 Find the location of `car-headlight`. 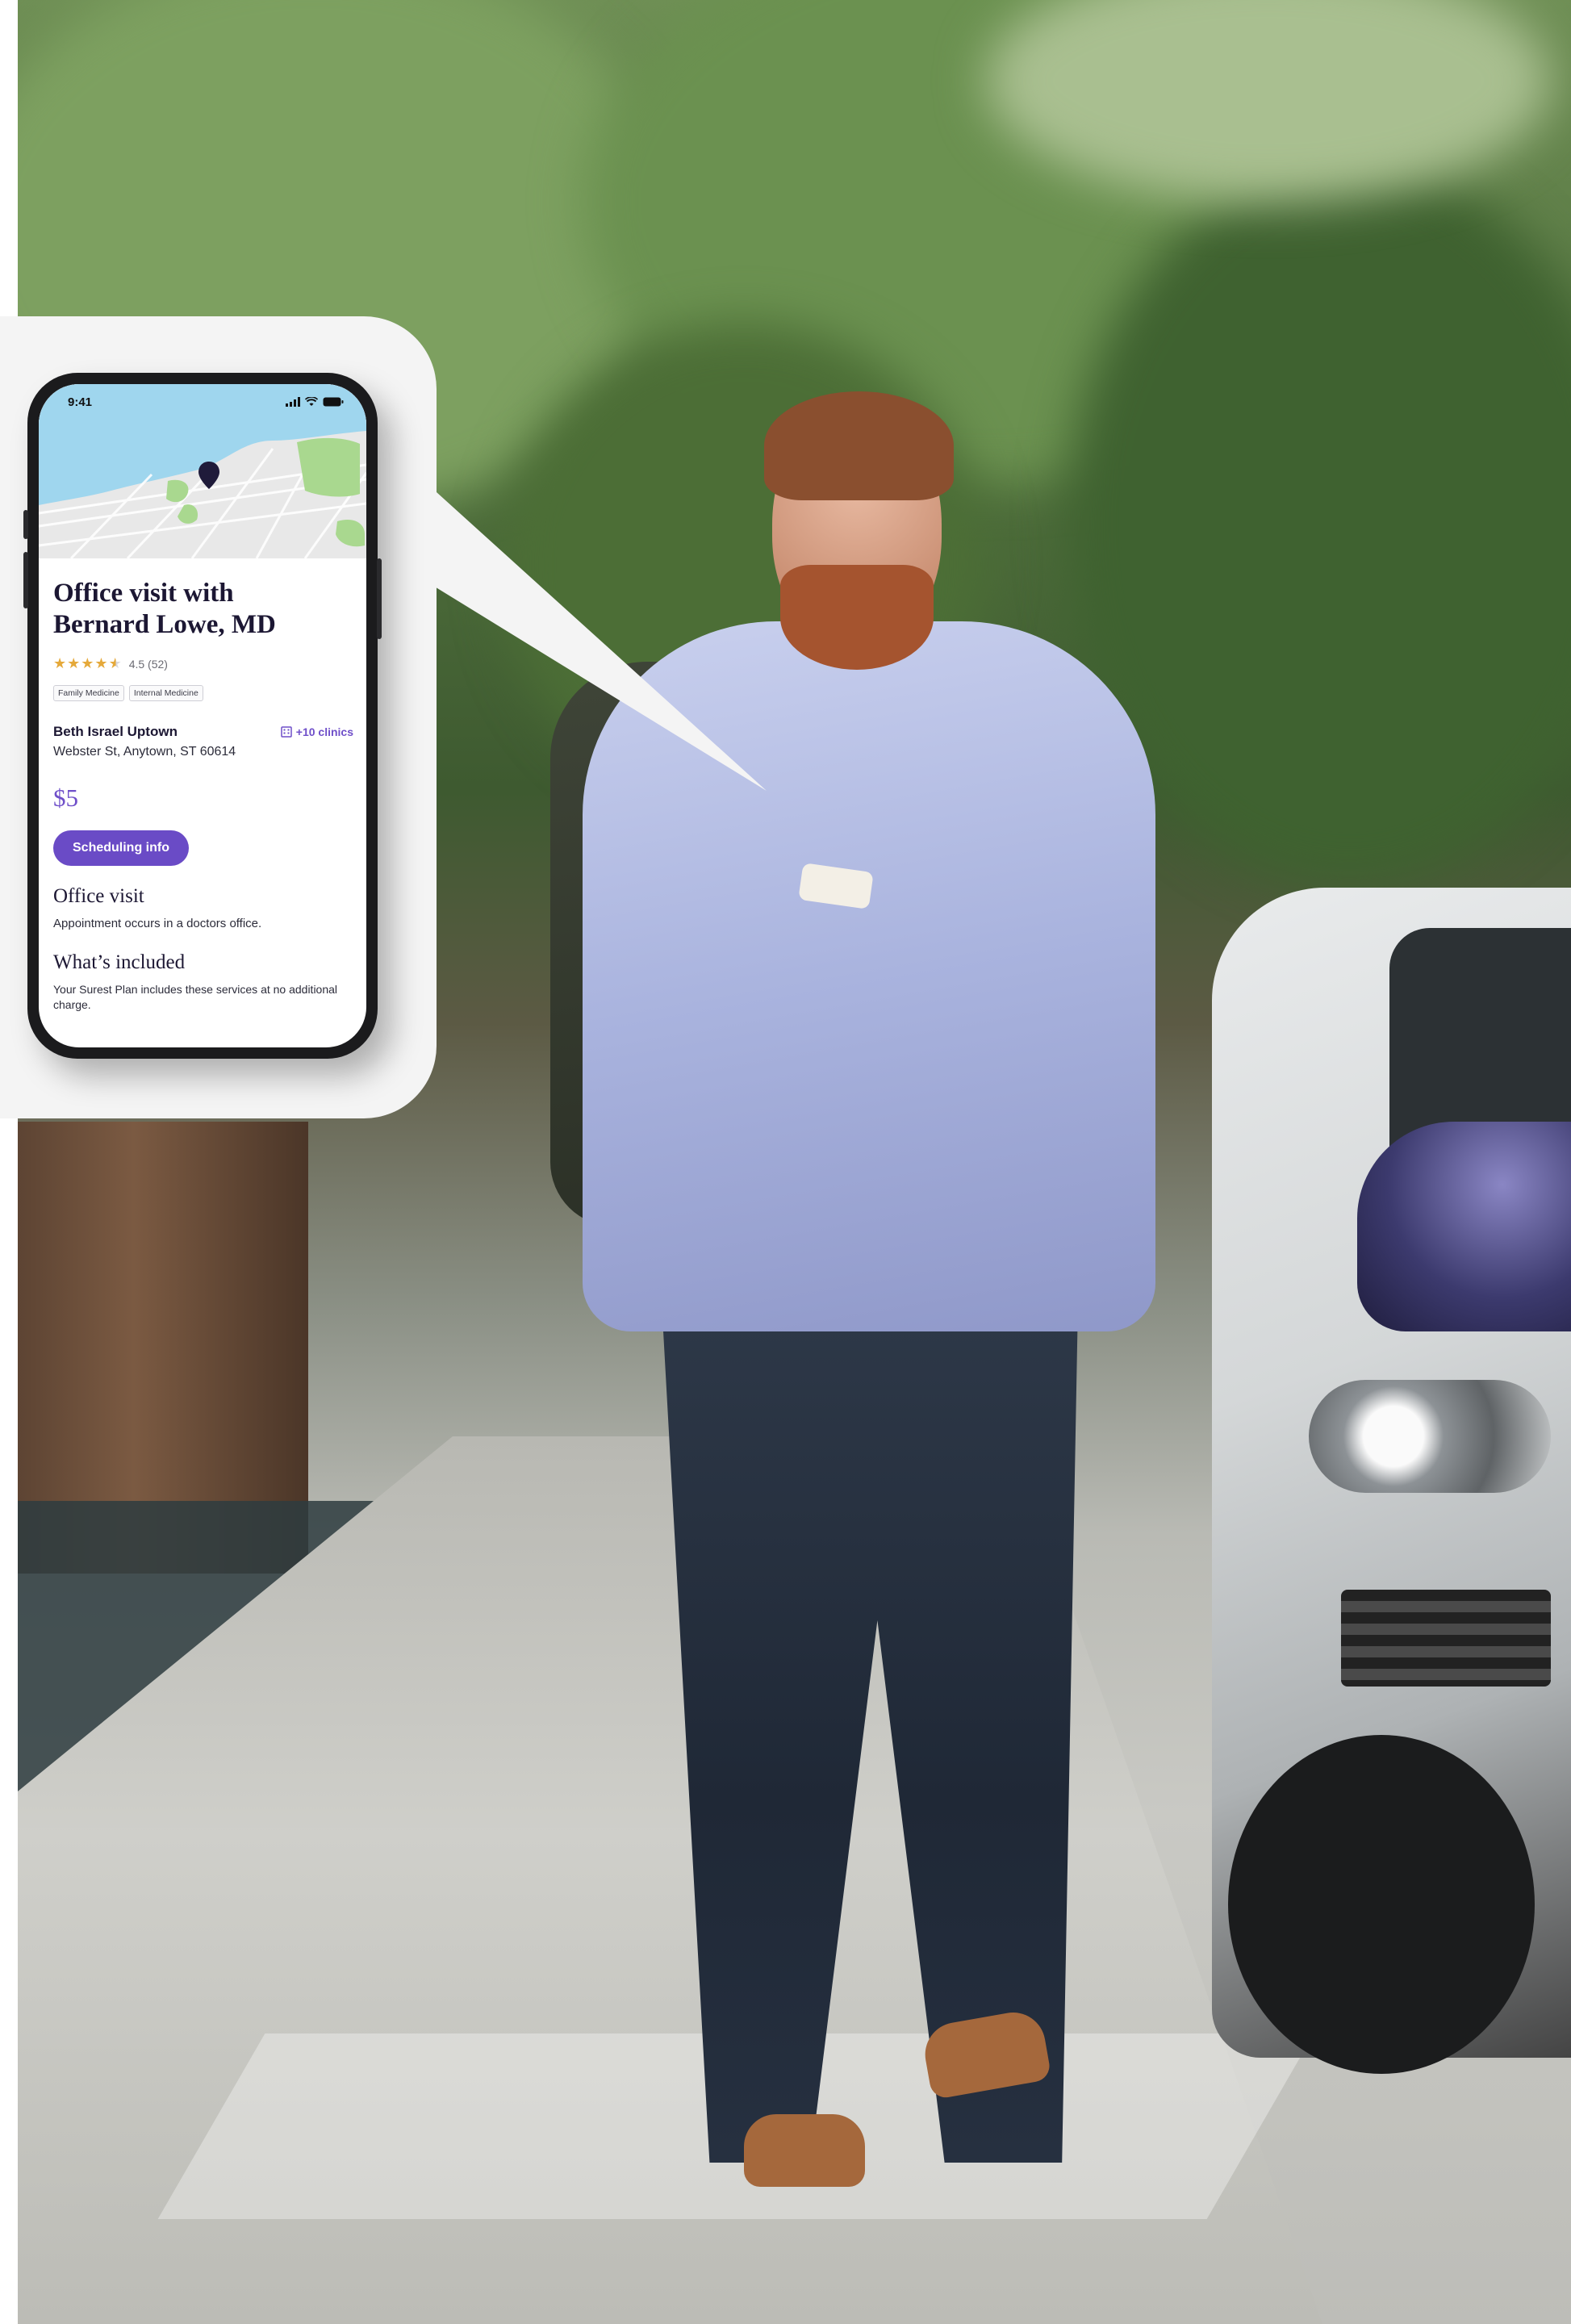

car-headlight is located at coordinates (1430, 1436).